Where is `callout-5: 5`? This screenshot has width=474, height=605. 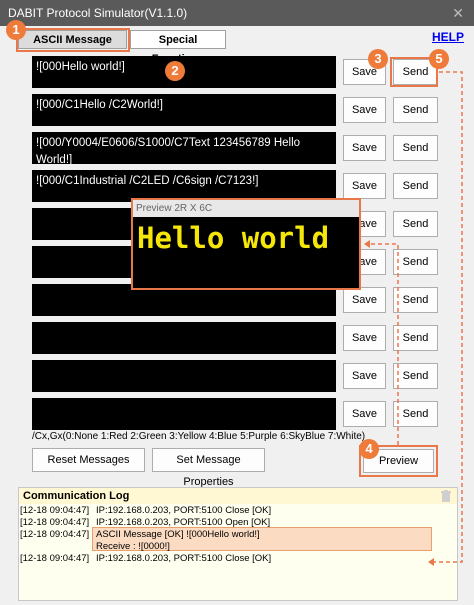
callout-5: 5 is located at coordinates (439, 59).